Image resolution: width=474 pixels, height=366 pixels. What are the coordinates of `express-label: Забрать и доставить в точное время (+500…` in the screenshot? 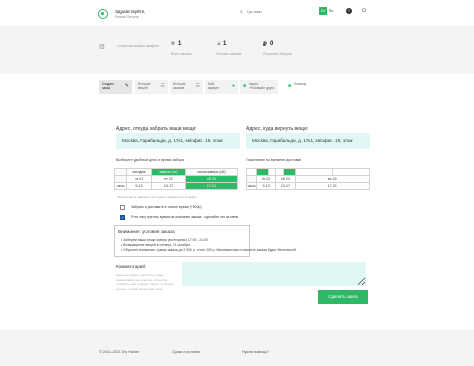 It's located at (166, 207).